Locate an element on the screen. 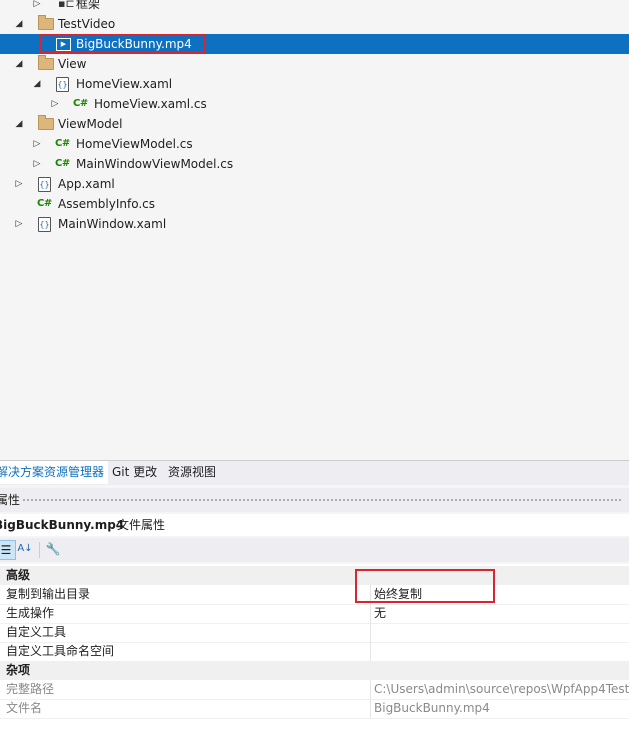 The image size is (629, 733). tree-item-label: HomeView.xaml.cs is located at coordinates (150, 104).